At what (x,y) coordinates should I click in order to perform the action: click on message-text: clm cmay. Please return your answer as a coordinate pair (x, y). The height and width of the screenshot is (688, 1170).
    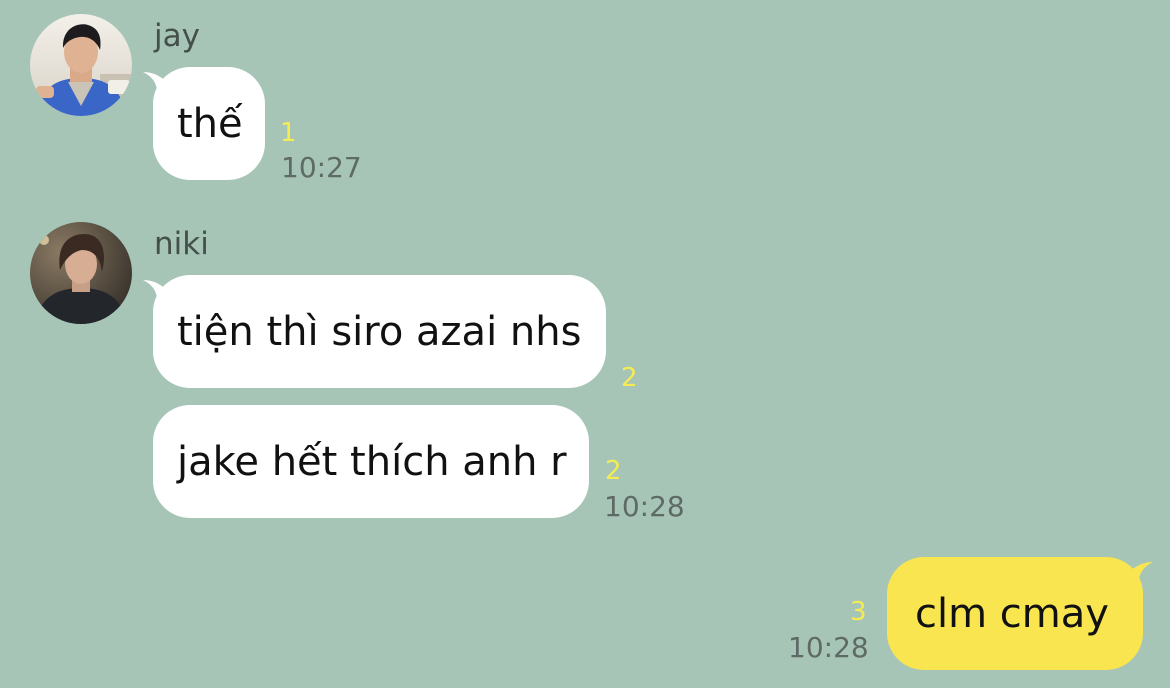
    Looking at the image, I should click on (1012, 613).